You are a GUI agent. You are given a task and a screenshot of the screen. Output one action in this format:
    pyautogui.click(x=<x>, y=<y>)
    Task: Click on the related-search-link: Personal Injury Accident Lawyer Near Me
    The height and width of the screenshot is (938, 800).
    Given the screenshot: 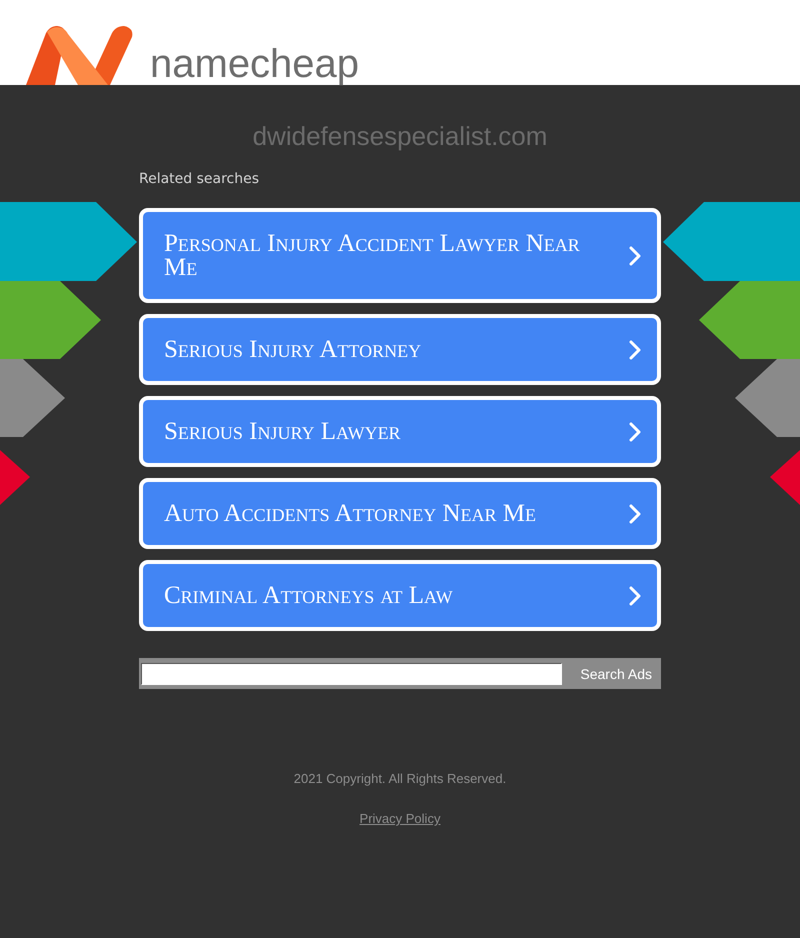 What is the action you would take?
    pyautogui.click(x=400, y=255)
    